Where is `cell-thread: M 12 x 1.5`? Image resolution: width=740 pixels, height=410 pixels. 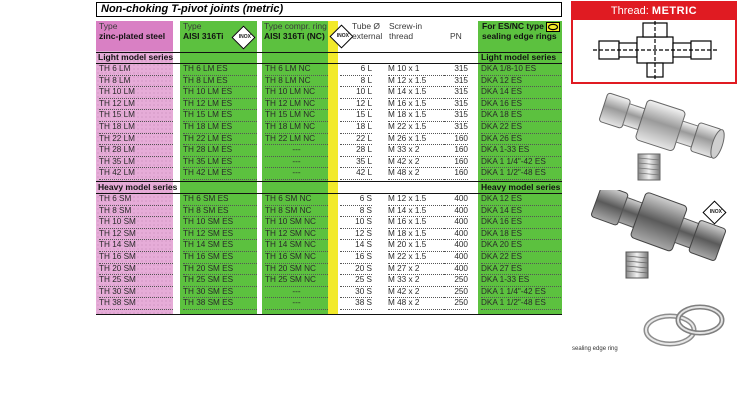 cell-thread: M 12 x 1.5 is located at coordinates (416, 200).